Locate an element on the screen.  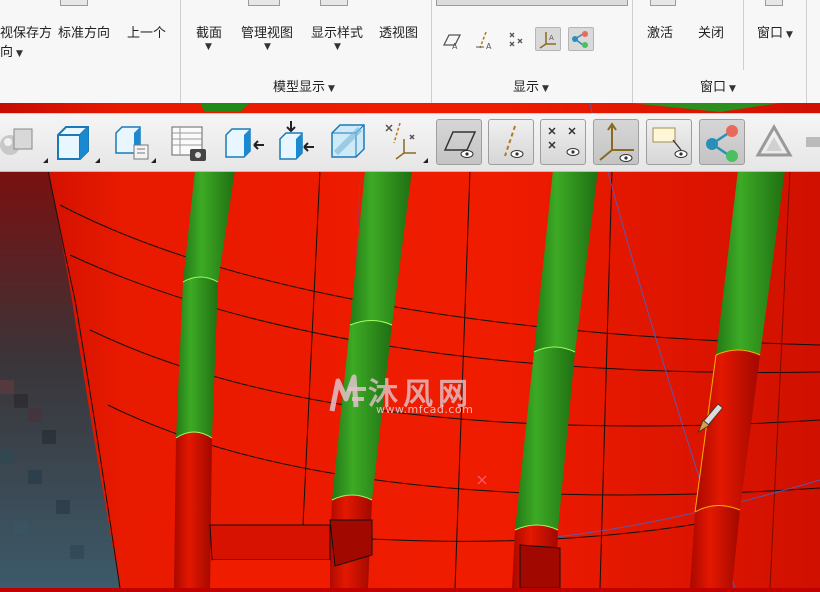
plane-display-icon is located at coordinates (459, 142).